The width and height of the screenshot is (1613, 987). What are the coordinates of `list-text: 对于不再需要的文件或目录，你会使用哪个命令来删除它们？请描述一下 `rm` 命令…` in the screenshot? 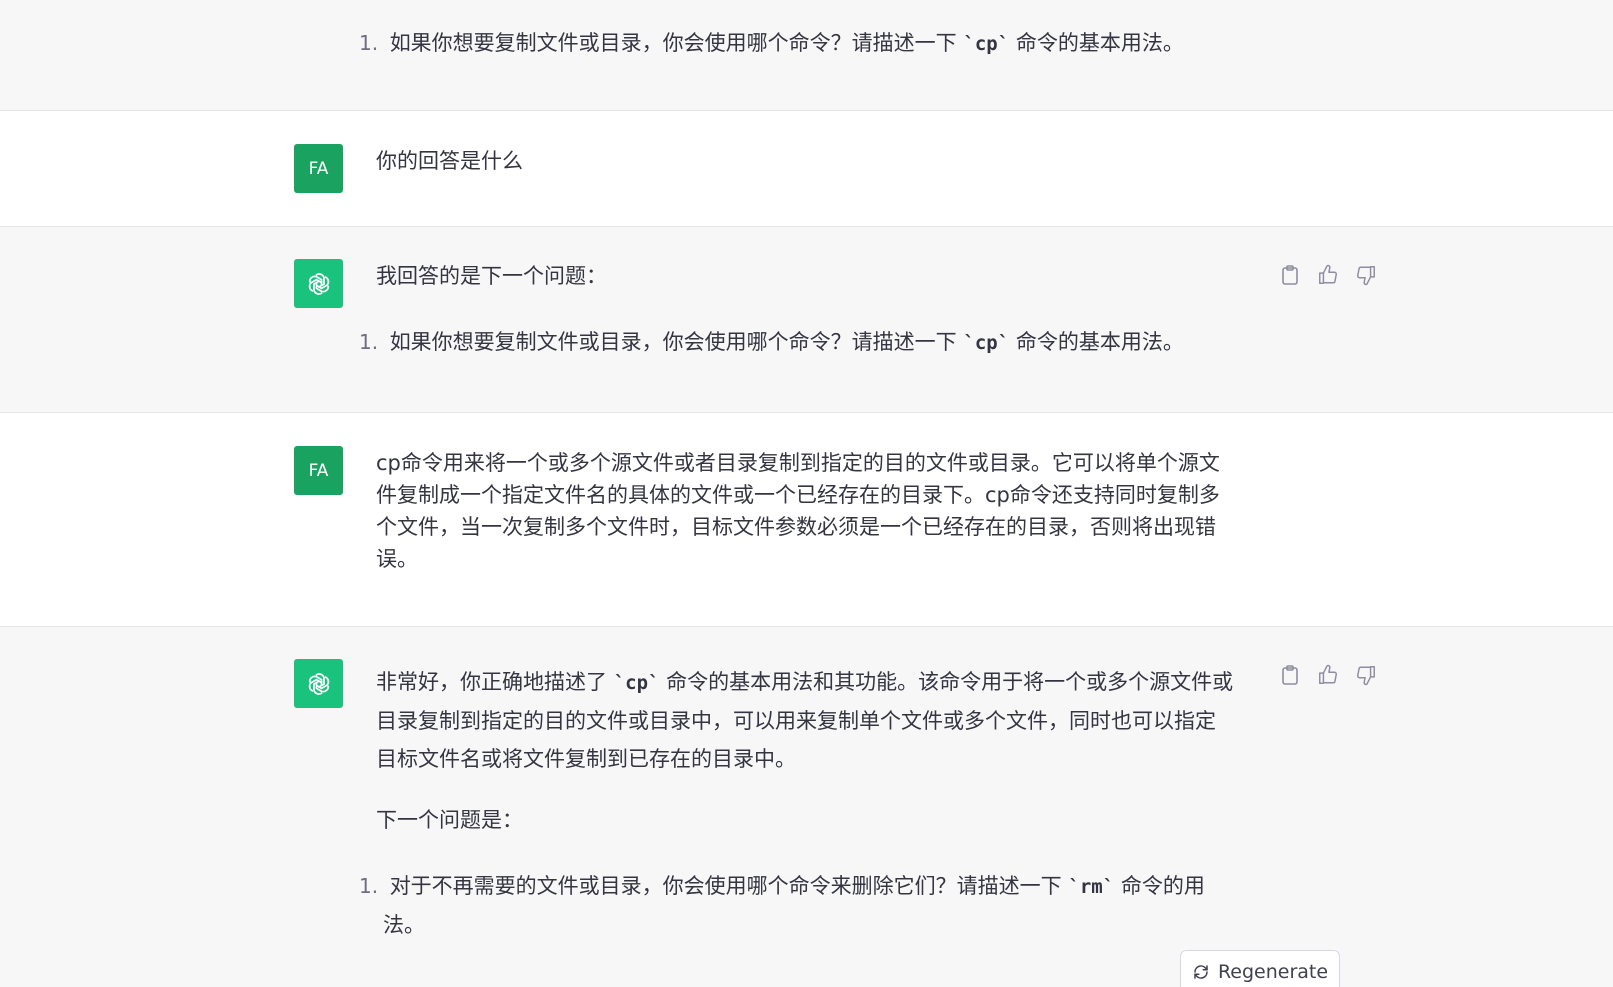 It's located at (797, 886).